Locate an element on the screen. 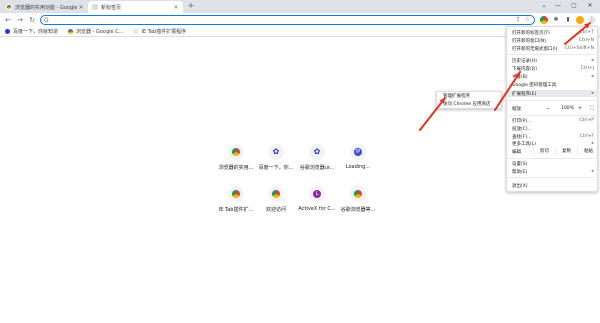 Image resolution: width=600 pixels, height=323 pixels. puzzle-extensions-icon: ✱ is located at coordinates (556, 20).